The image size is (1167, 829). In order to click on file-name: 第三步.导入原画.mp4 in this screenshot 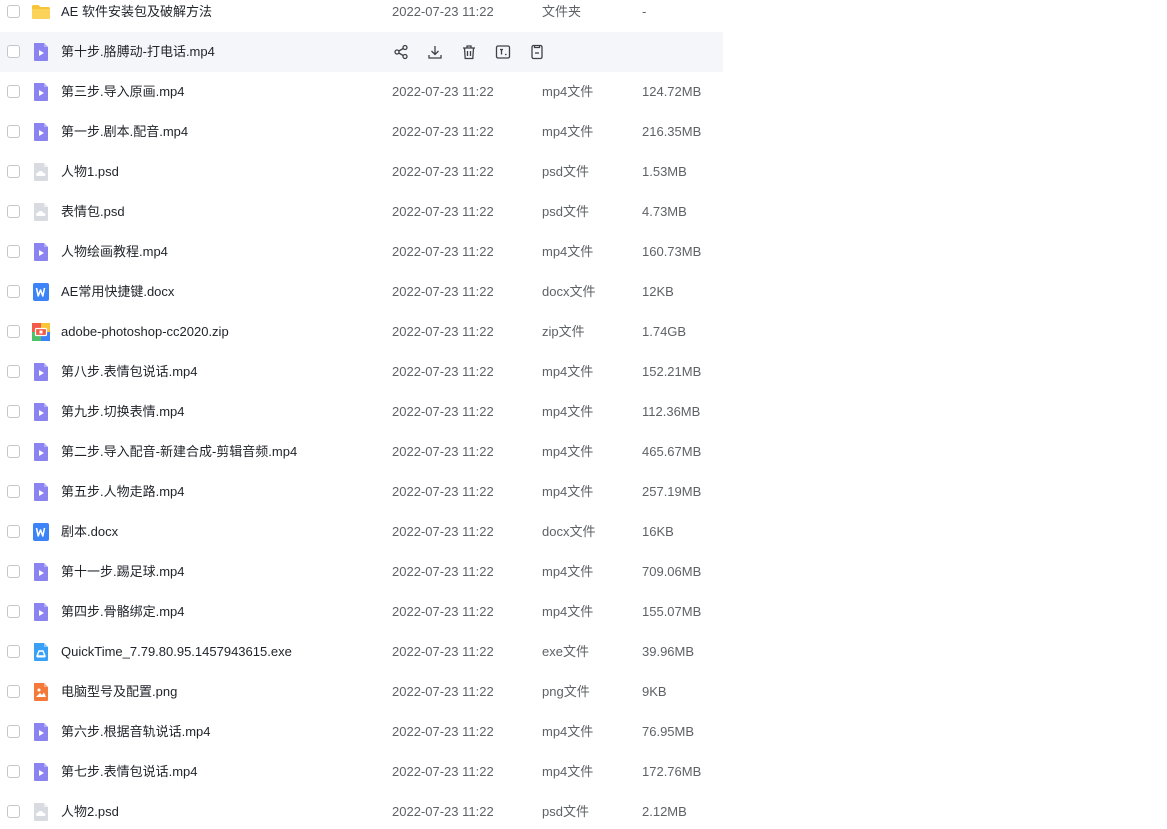, I will do `click(123, 92)`.